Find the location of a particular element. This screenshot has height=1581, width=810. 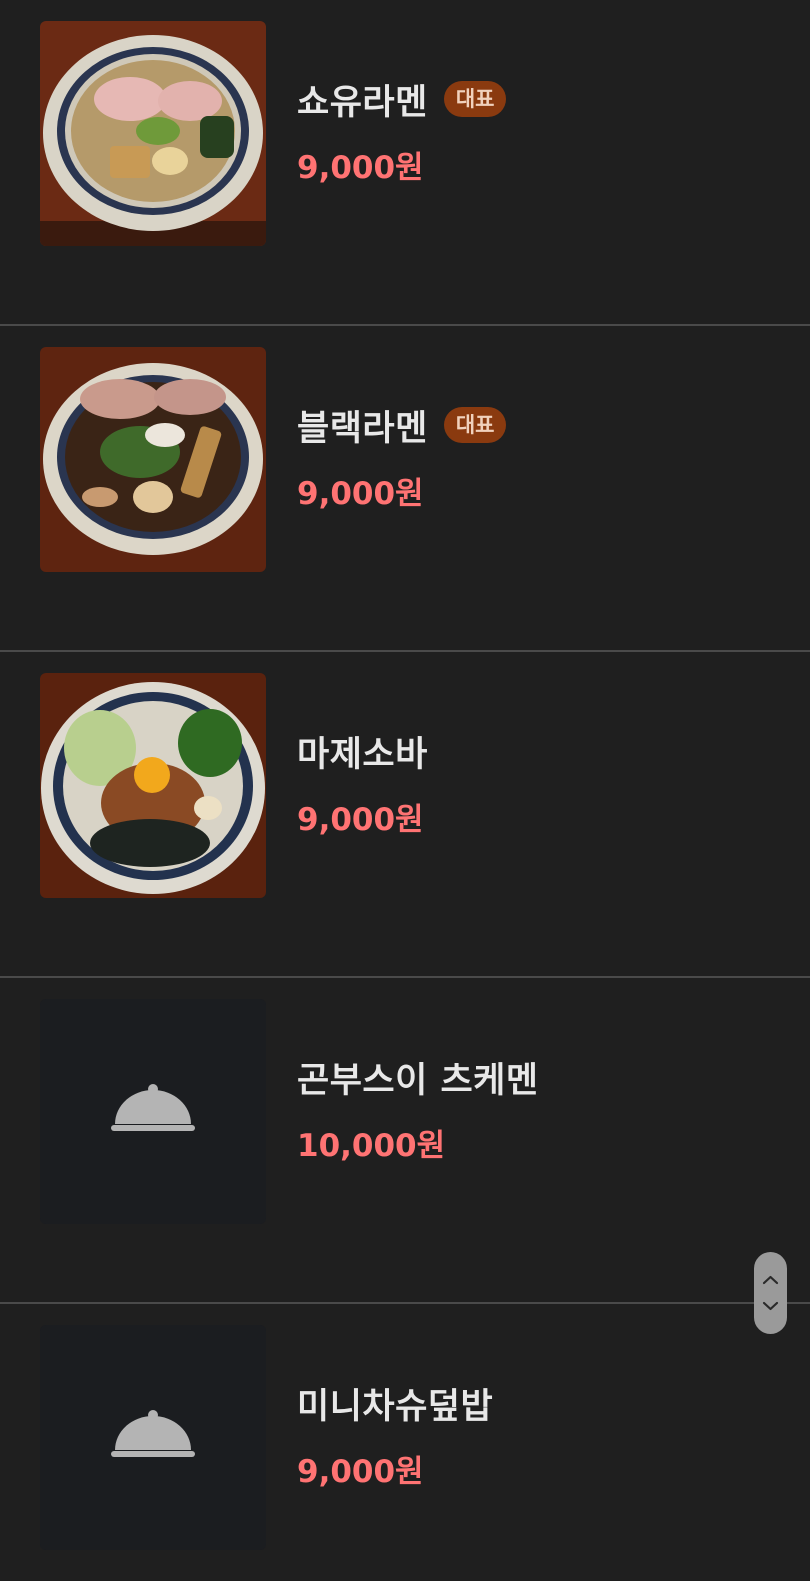

menu-item-name-row: 곤부스이 츠케멘 is located at coordinates (418, 1077).